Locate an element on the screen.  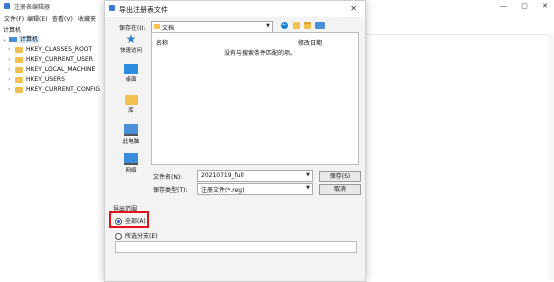
address-text: 计算机 is located at coordinates (12, 30).